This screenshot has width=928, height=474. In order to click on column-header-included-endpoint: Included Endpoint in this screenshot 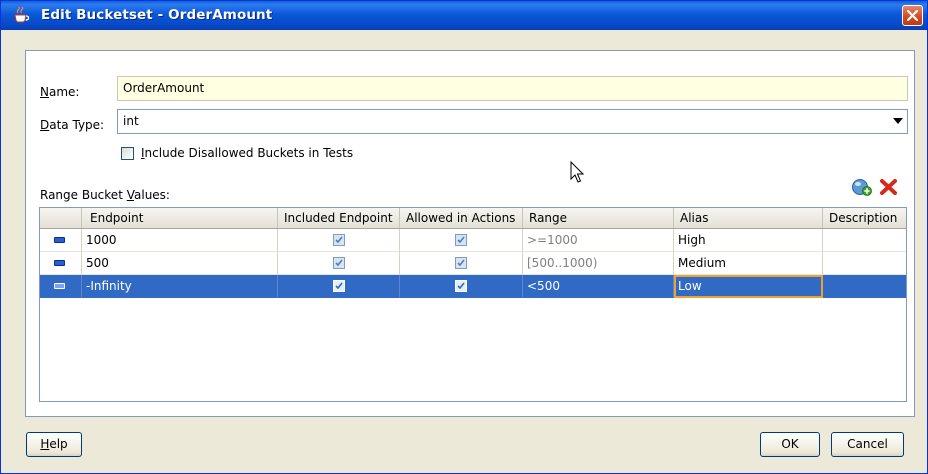, I will do `click(339, 218)`.